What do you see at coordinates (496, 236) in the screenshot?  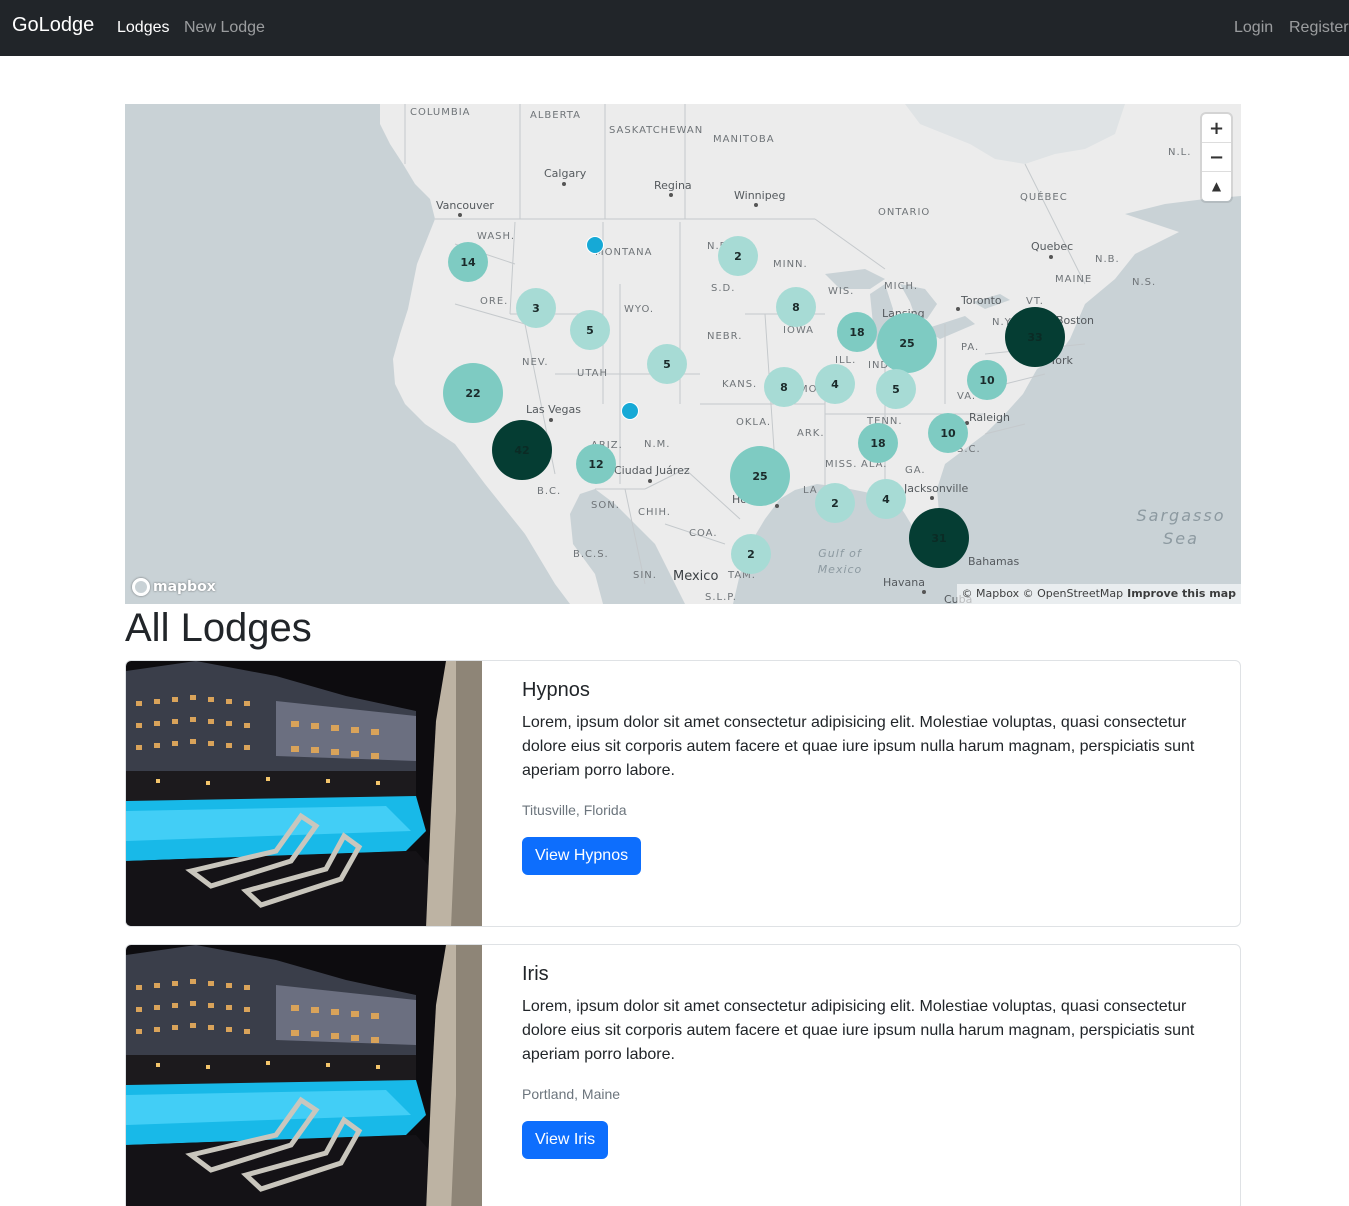 I see `map-label-wash: WASH.` at bounding box center [496, 236].